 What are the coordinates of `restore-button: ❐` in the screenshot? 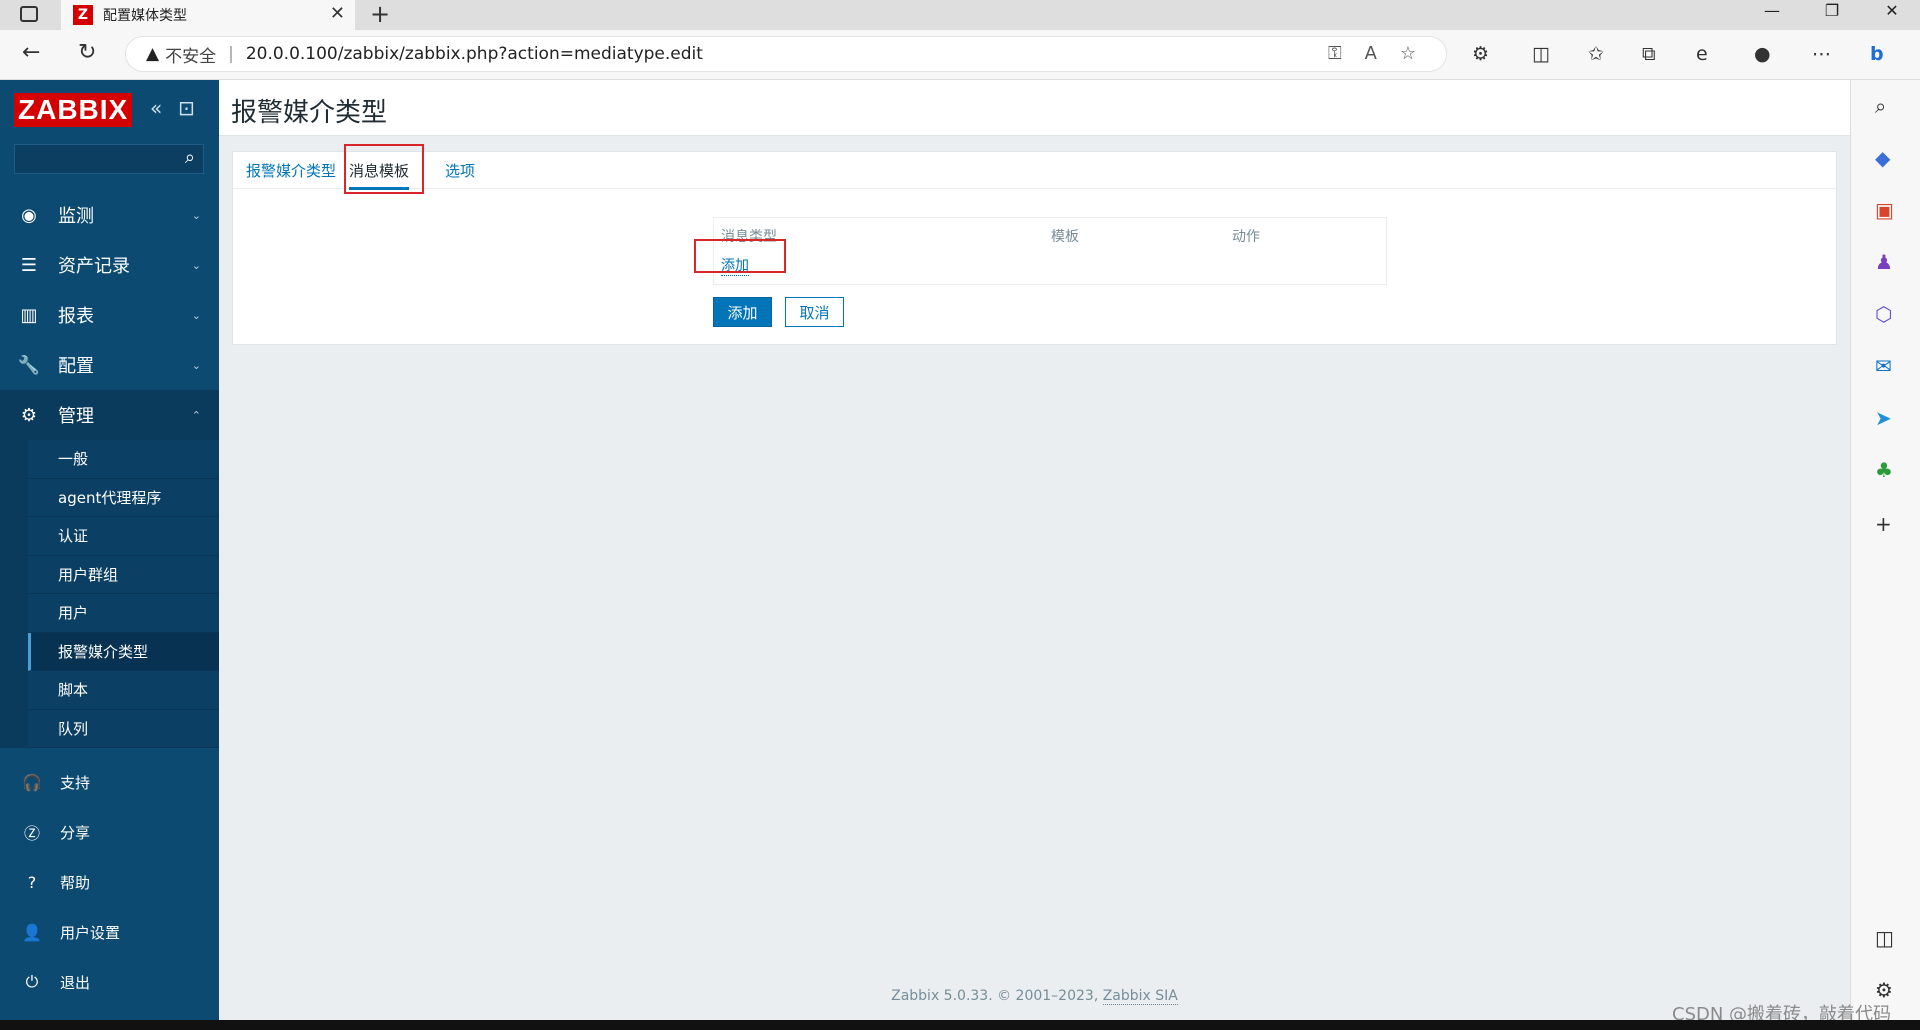 It's located at (1832, 15).